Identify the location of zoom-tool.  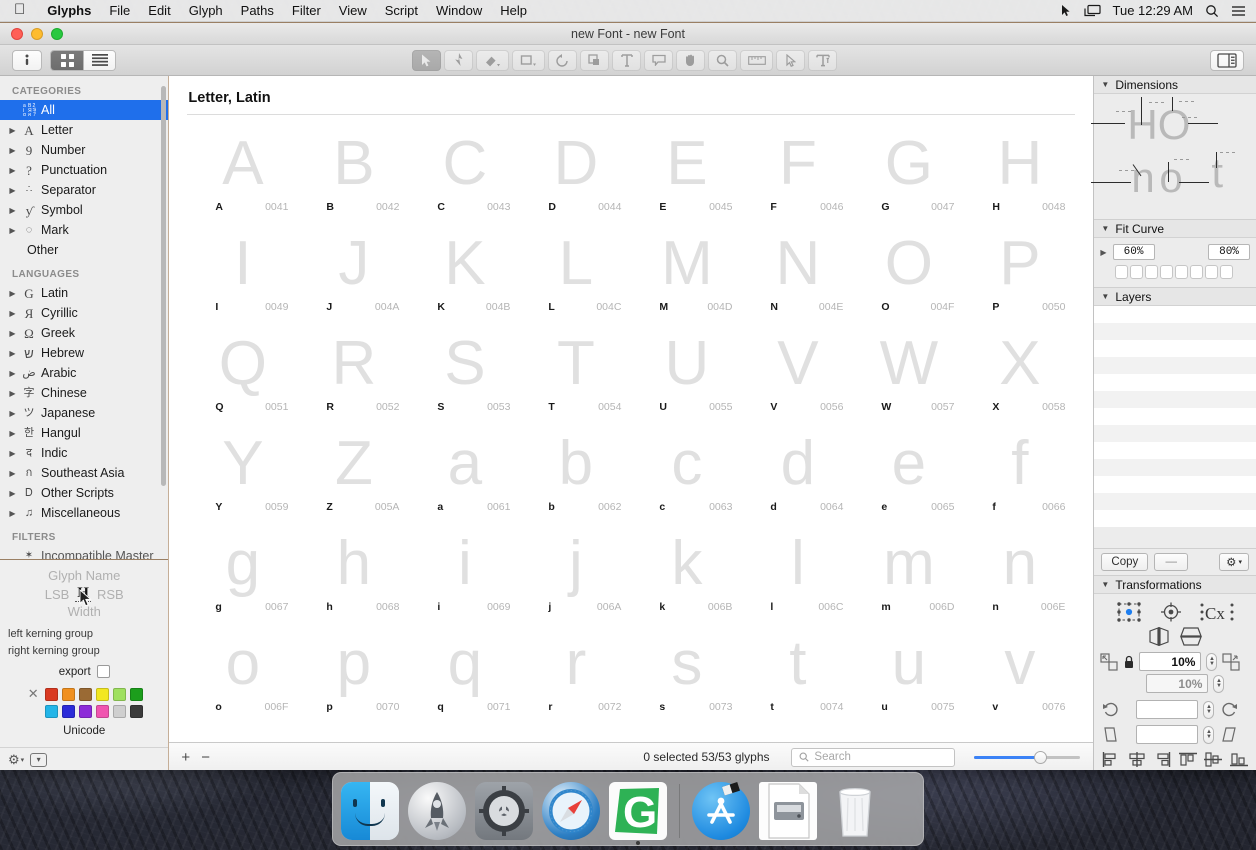
(722, 60).